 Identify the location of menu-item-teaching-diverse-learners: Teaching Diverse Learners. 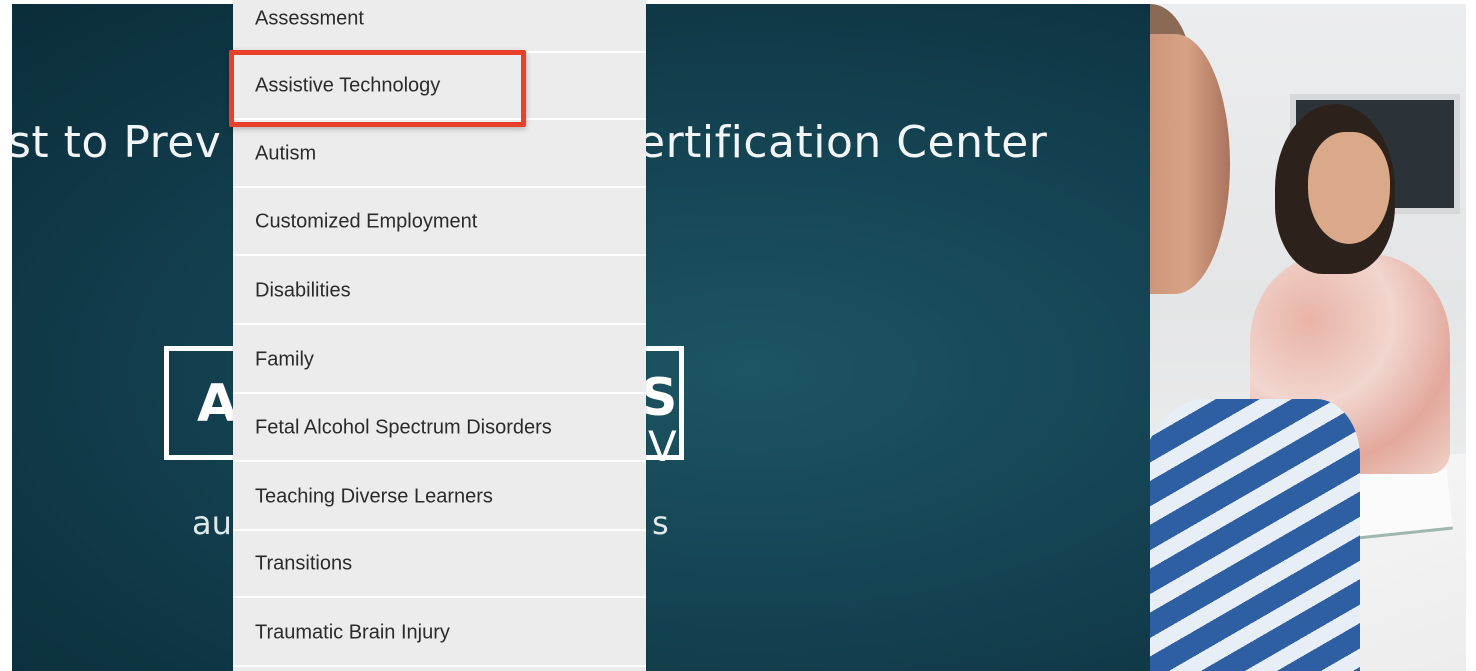
(439, 497).